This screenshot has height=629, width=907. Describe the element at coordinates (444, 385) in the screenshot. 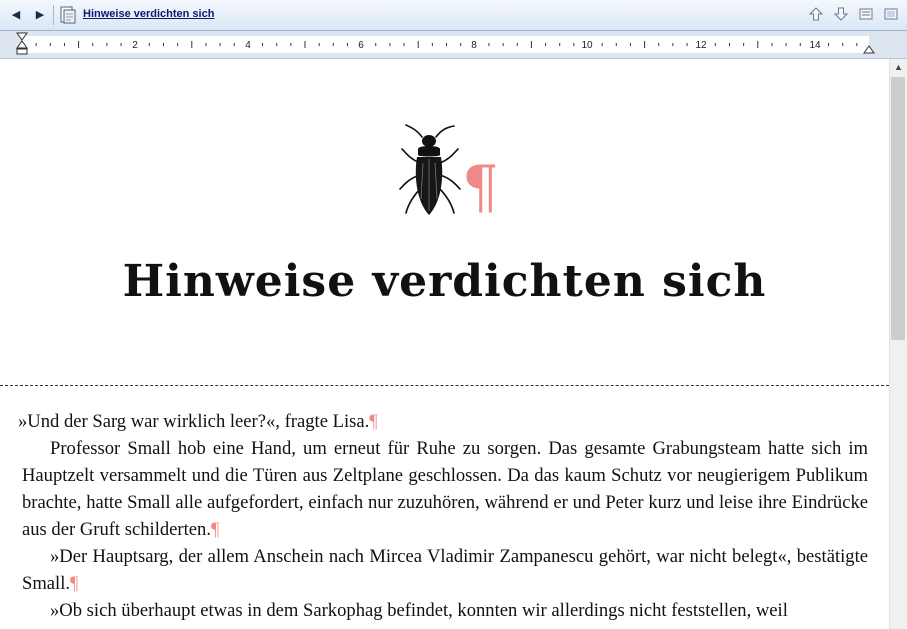

I see `section-divider` at that location.